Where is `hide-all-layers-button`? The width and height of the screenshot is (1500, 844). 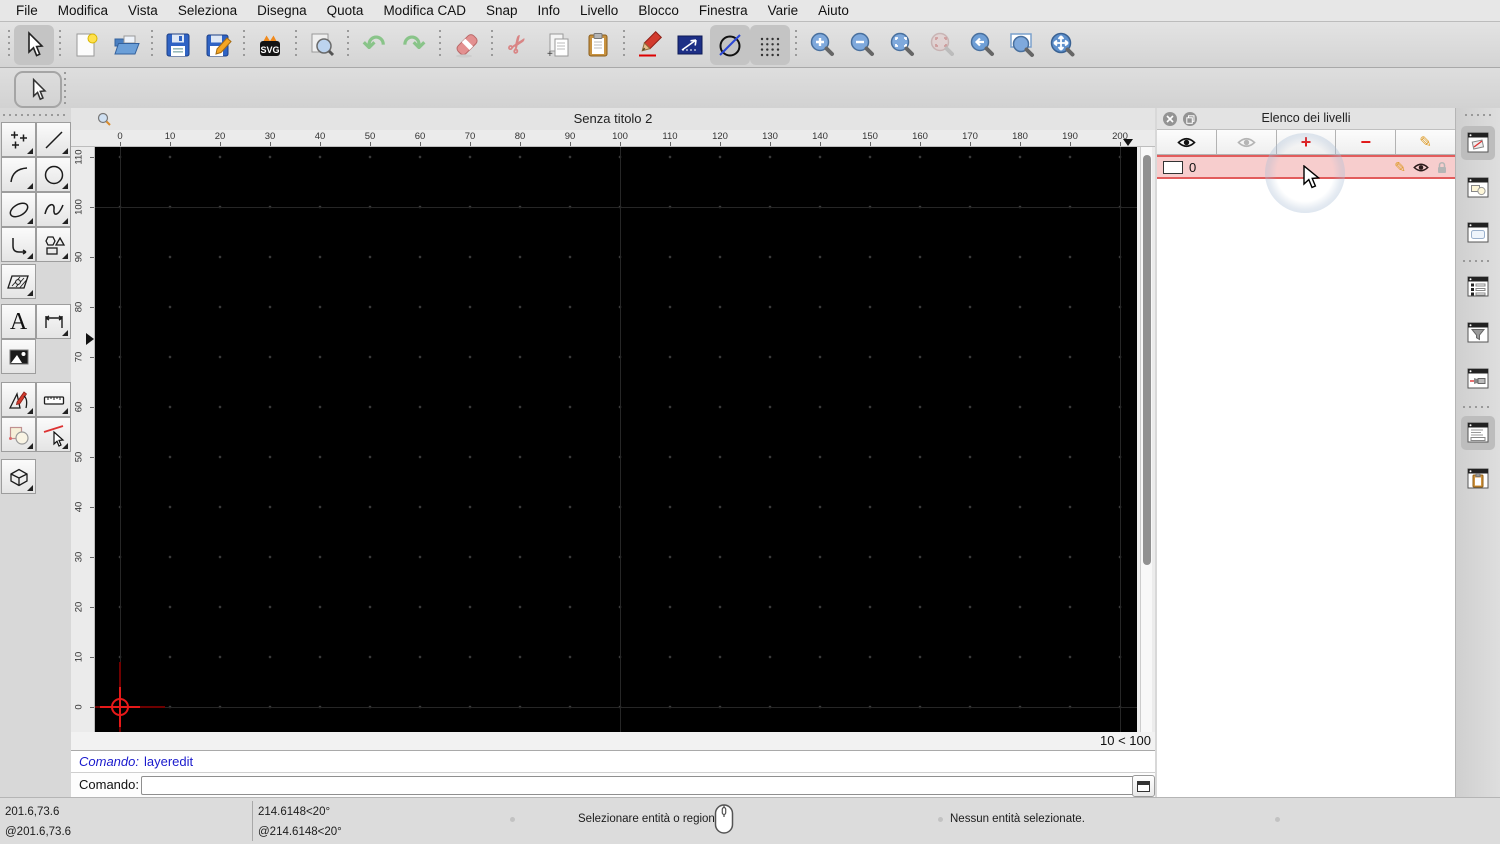
hide-all-layers-button is located at coordinates (1246, 142).